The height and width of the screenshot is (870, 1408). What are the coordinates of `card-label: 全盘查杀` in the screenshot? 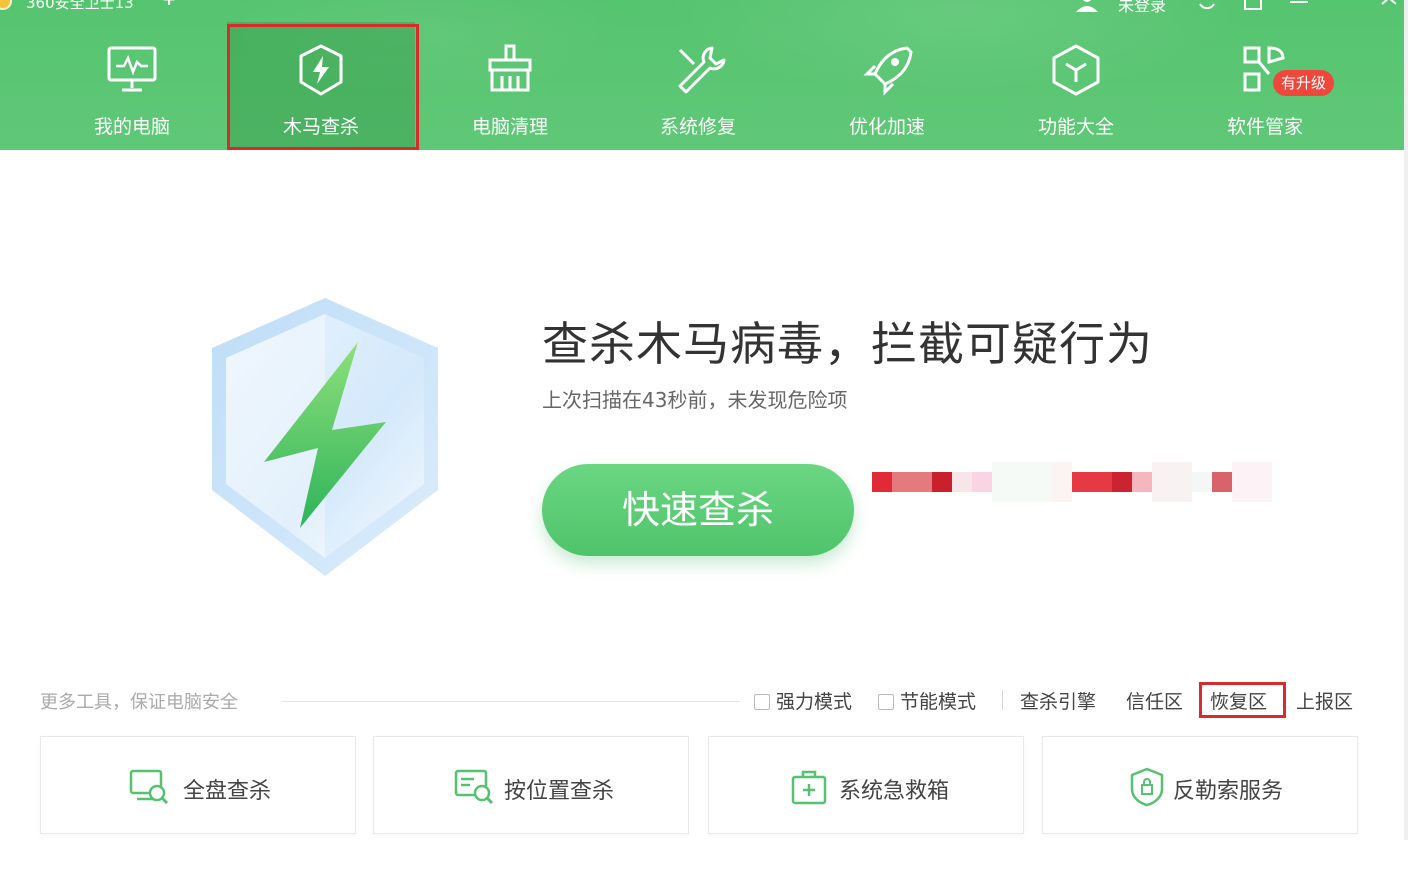 It's located at (227, 791).